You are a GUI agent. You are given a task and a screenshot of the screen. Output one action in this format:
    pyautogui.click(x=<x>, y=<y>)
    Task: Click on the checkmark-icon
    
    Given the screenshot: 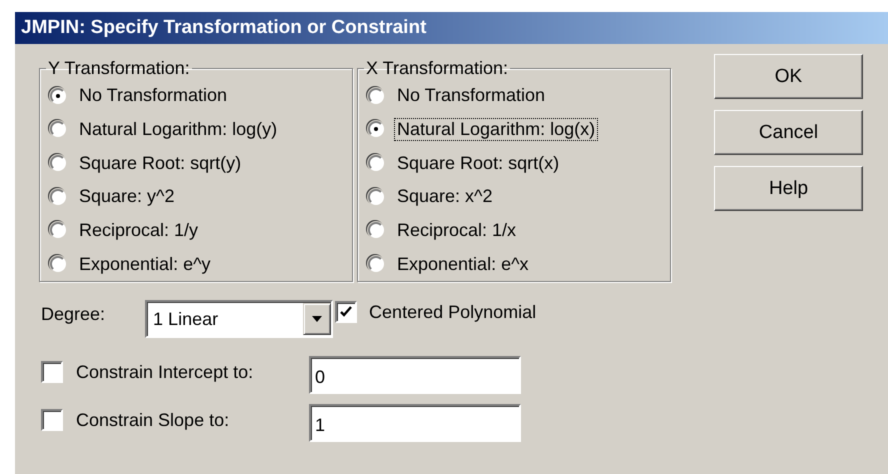 What is the action you would take?
    pyautogui.click(x=346, y=312)
    